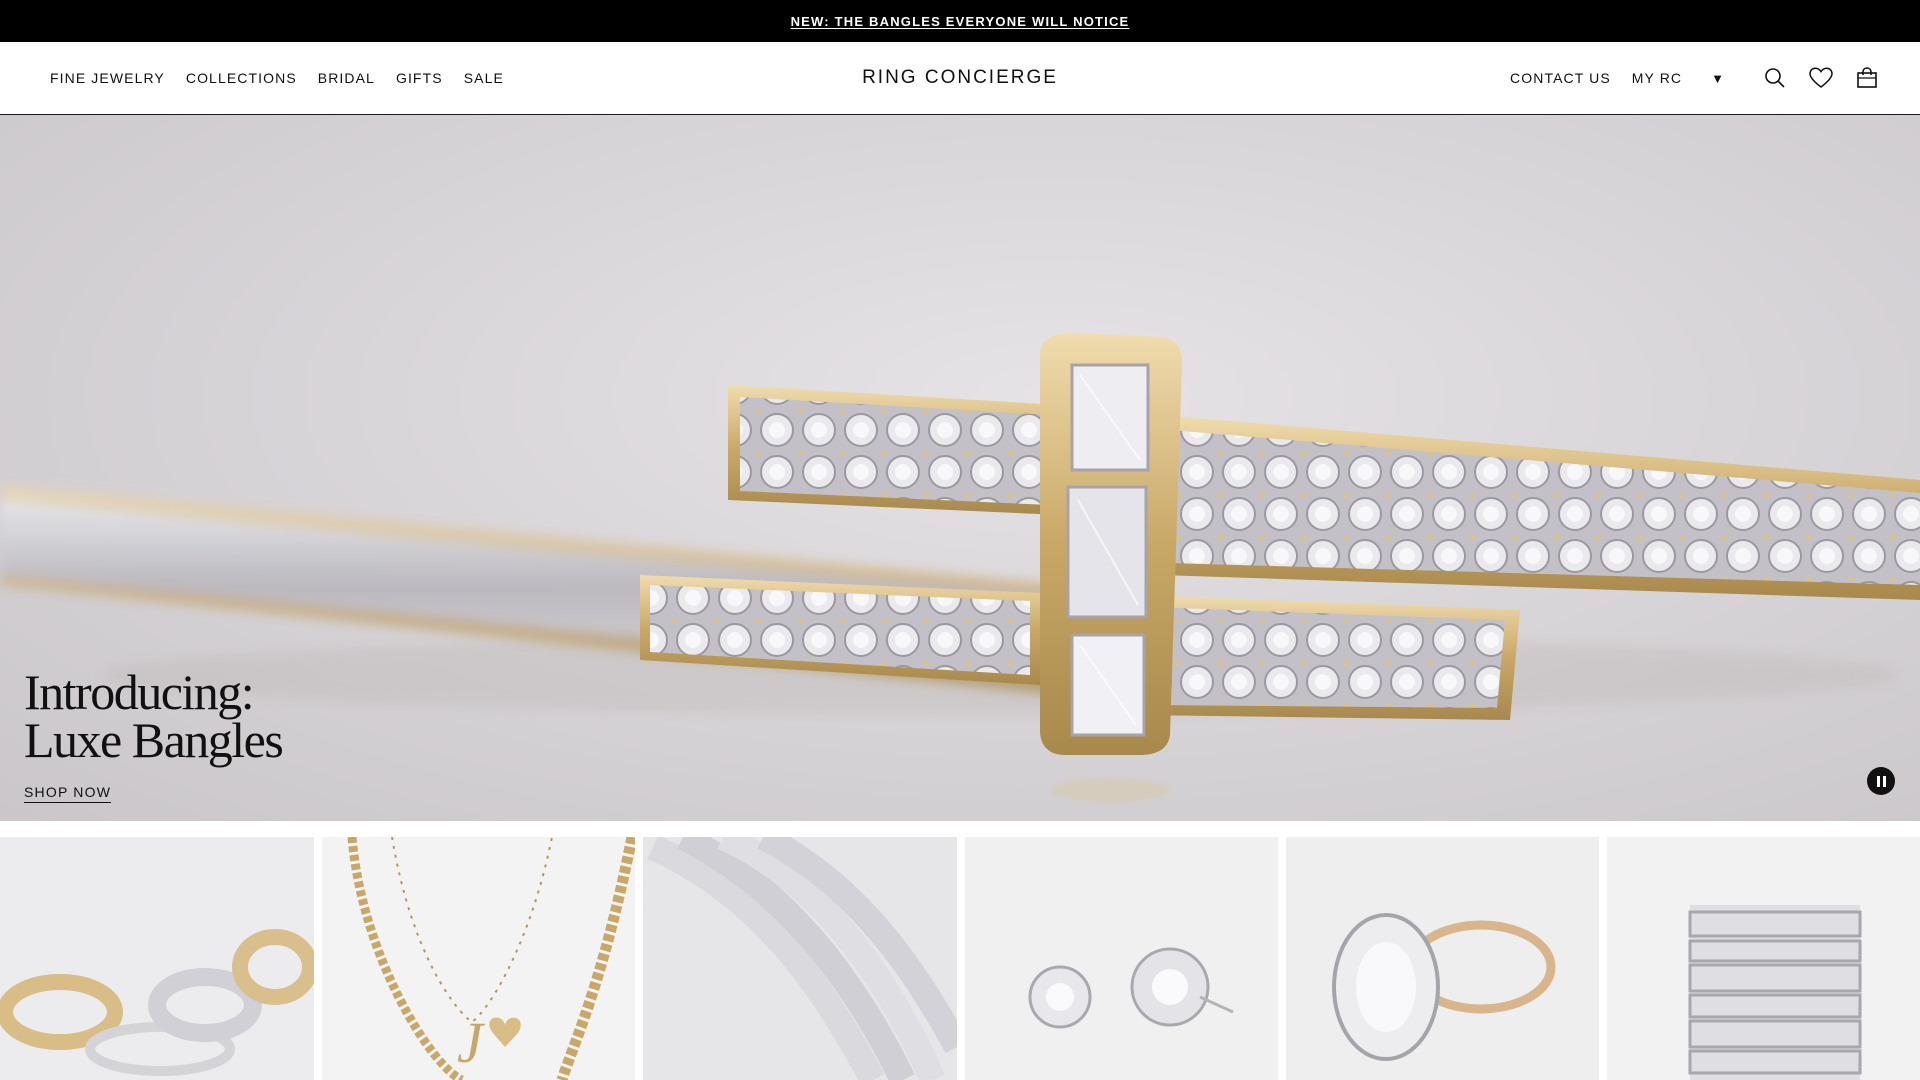 This screenshot has width=1920, height=1080. What do you see at coordinates (1121, 958) in the screenshot?
I see `diamond-stud-earrings-image` at bounding box center [1121, 958].